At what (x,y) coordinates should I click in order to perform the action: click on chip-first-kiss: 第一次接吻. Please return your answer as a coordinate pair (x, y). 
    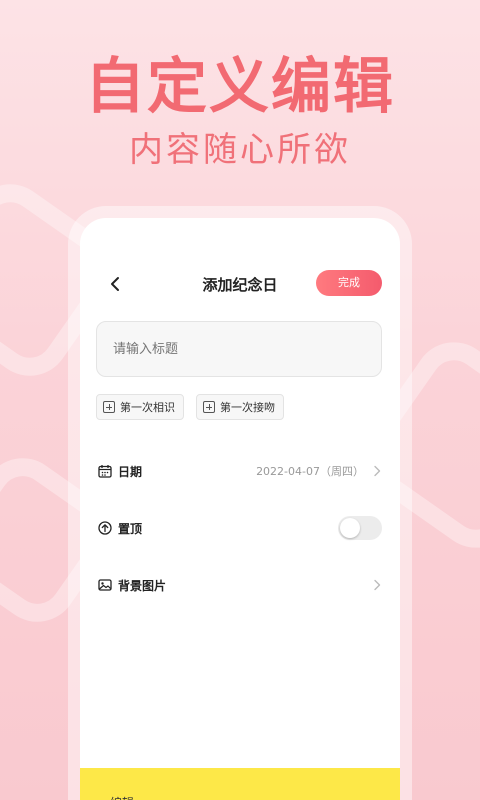
    Looking at the image, I should click on (240, 407).